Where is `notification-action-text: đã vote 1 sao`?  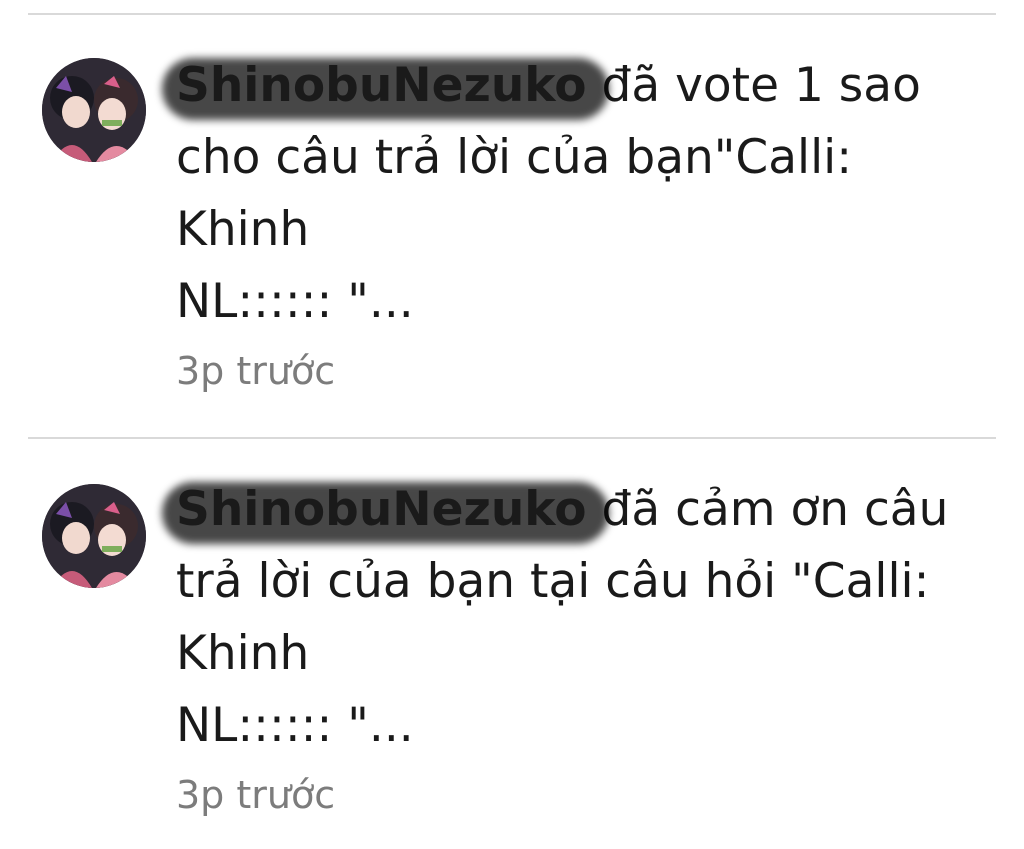
notification-action-text: đã vote 1 sao is located at coordinates (753, 85).